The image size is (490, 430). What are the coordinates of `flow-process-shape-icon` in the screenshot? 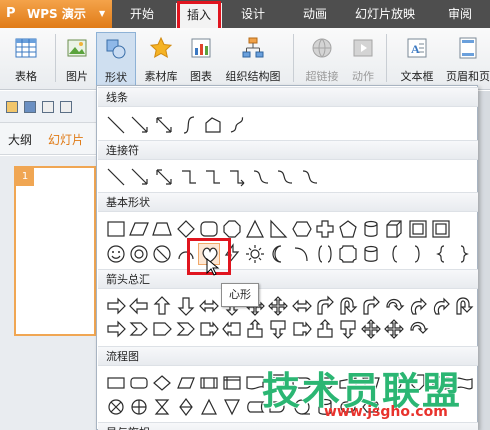 It's located at (116, 383).